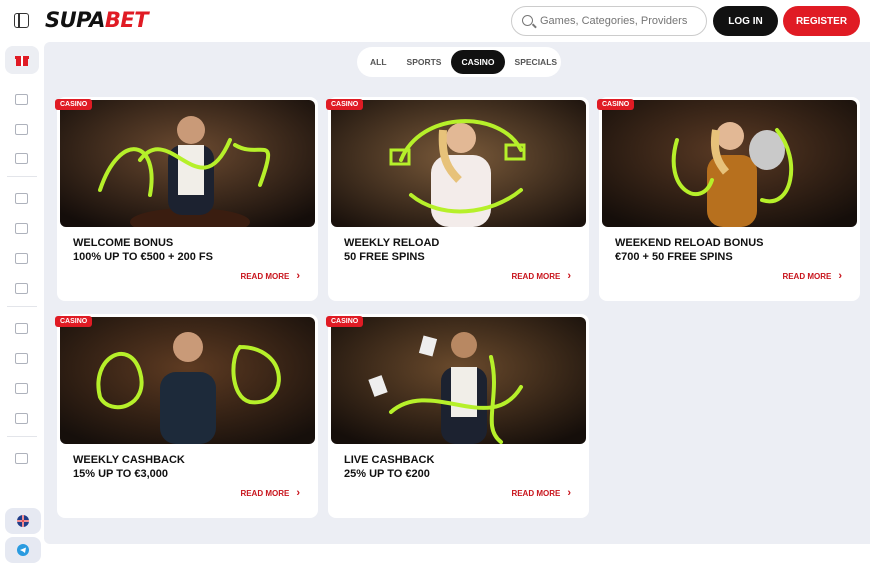 This screenshot has height=564, width=870. I want to click on promo-subtitle: 25% UP TO €200, so click(387, 474).